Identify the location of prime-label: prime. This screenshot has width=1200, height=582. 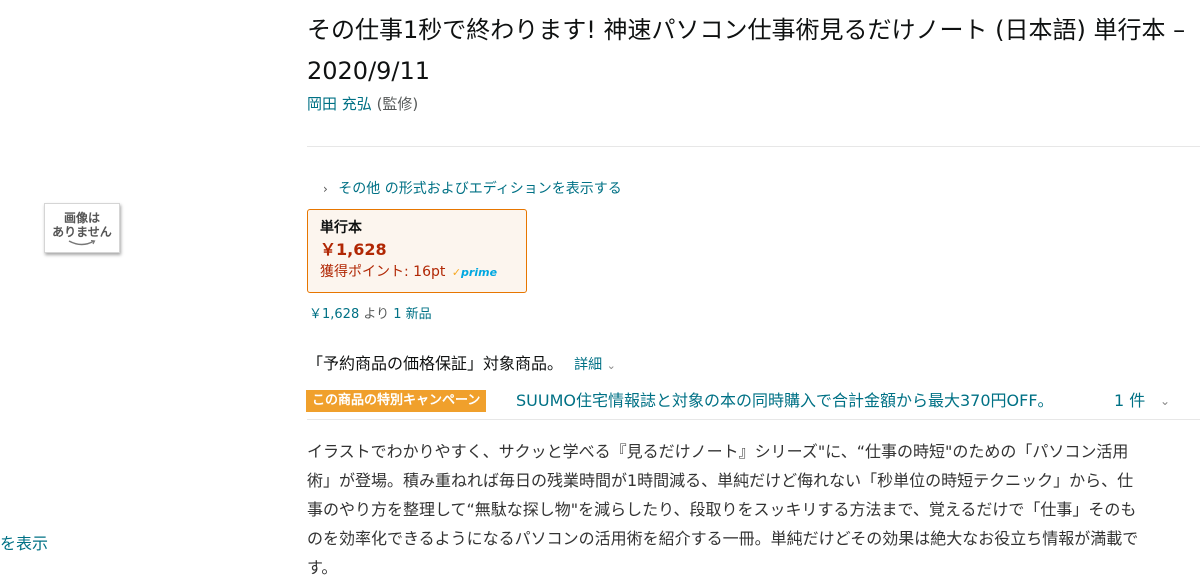
(479, 272).